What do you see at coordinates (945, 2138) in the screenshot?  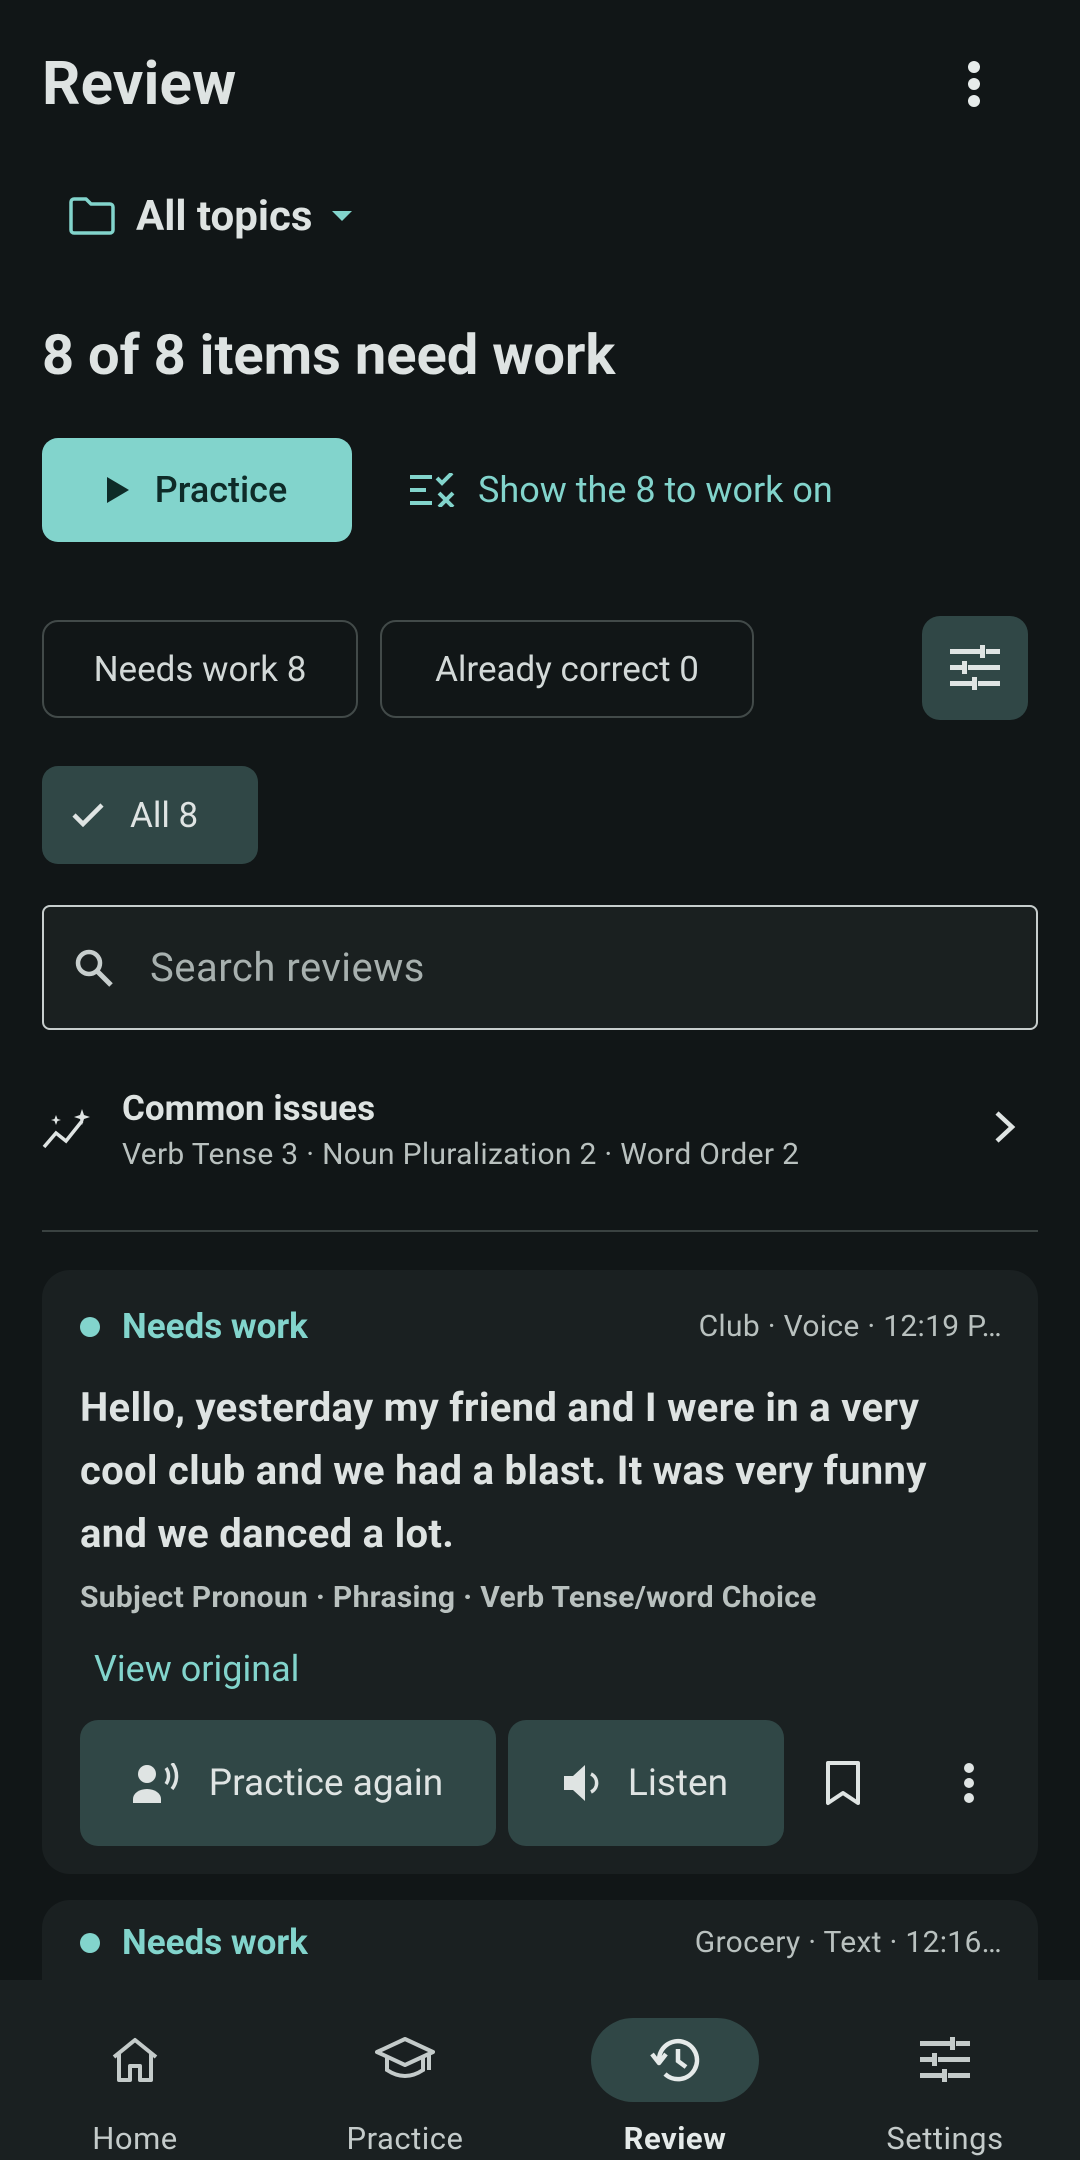 I see `nav-label: Settings` at bounding box center [945, 2138].